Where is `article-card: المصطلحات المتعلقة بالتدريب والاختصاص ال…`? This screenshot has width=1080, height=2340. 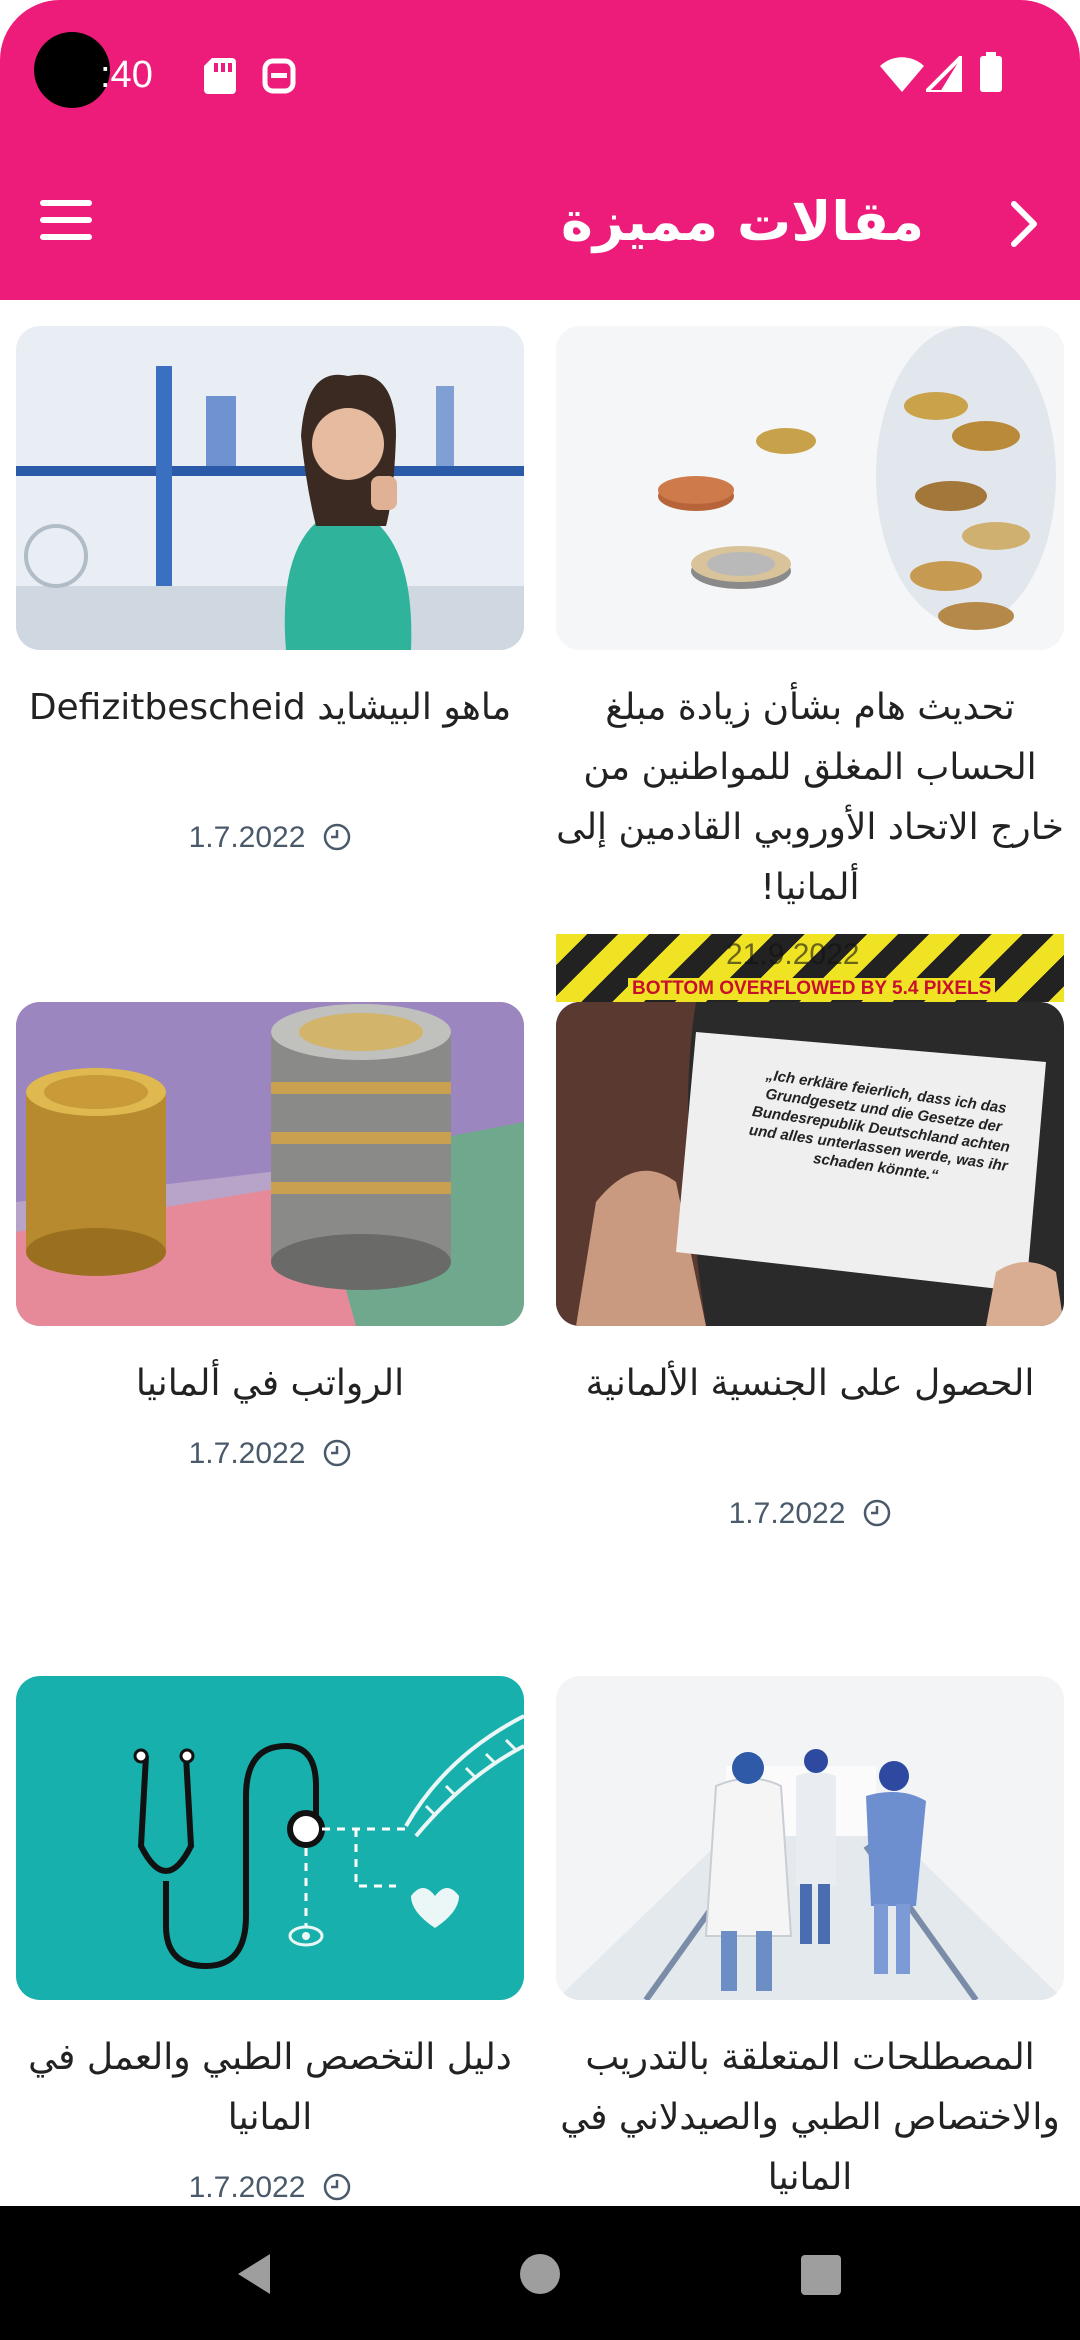 article-card: المصطلحات المتعلقة بالتدريب والاختصاص ال… is located at coordinates (810, 1941).